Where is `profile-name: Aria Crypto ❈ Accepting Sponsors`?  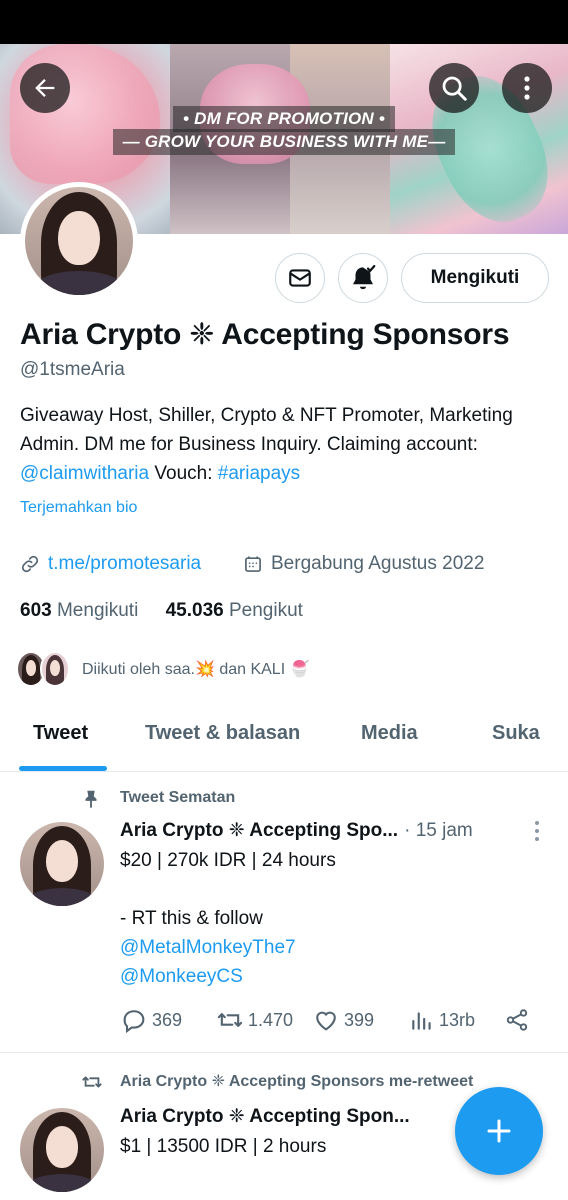
profile-name: Aria Crypto ❈ Accepting Sponsors is located at coordinates (265, 334).